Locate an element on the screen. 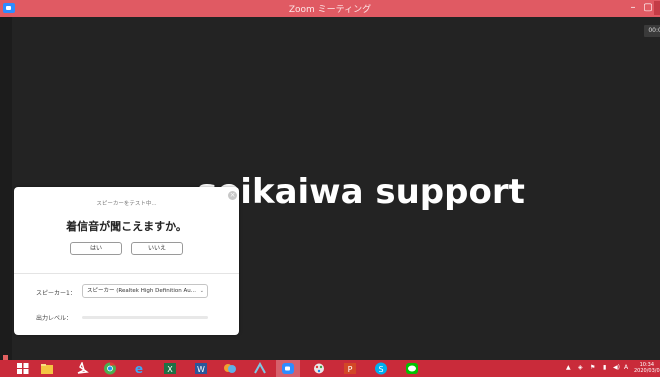 Image resolution: width=660 pixels, height=377 pixels. left-edge-strip is located at coordinates (6, 189).